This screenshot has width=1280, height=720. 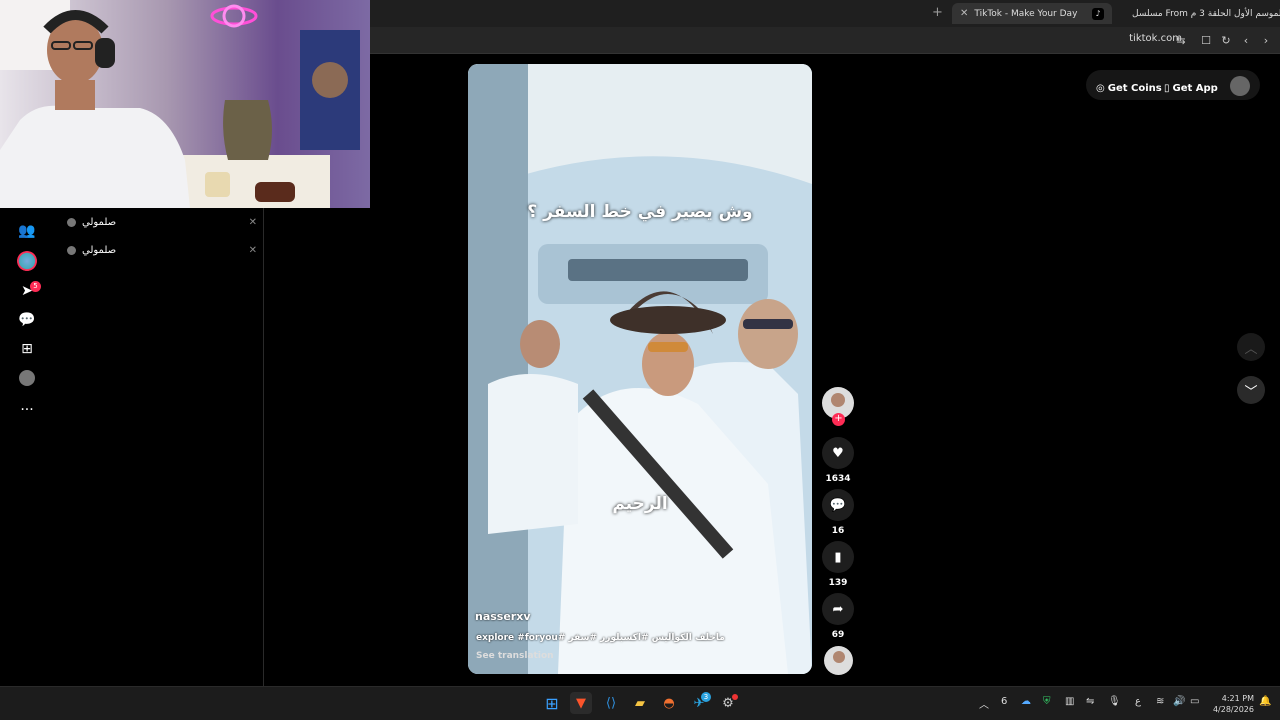 I want to click on tab-label: TikTok - Make Your Day, so click(x=1026, y=13).